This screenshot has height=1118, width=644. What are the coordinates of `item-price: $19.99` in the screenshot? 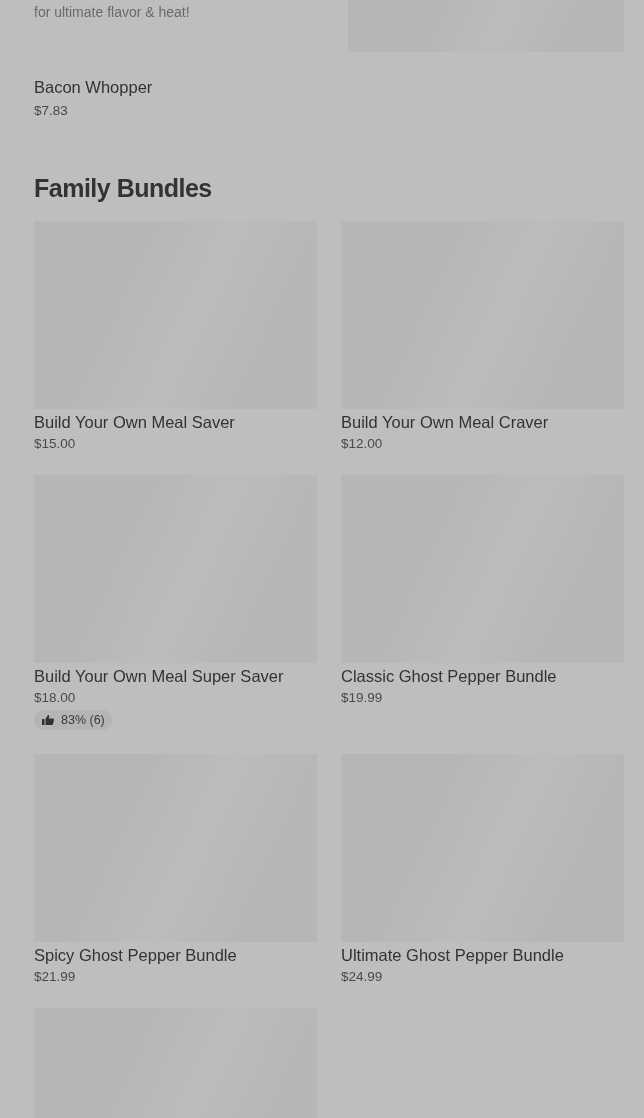 It's located at (362, 697).